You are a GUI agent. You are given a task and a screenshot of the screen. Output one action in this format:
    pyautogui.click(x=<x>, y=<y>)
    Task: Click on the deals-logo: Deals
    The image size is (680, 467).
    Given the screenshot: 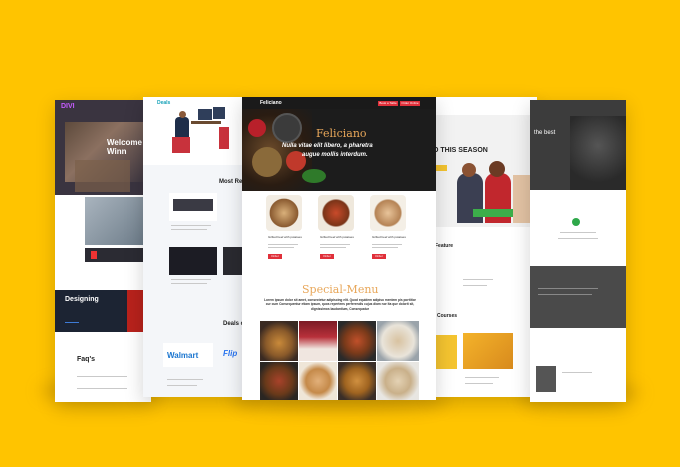 What is the action you would take?
    pyautogui.click(x=164, y=103)
    